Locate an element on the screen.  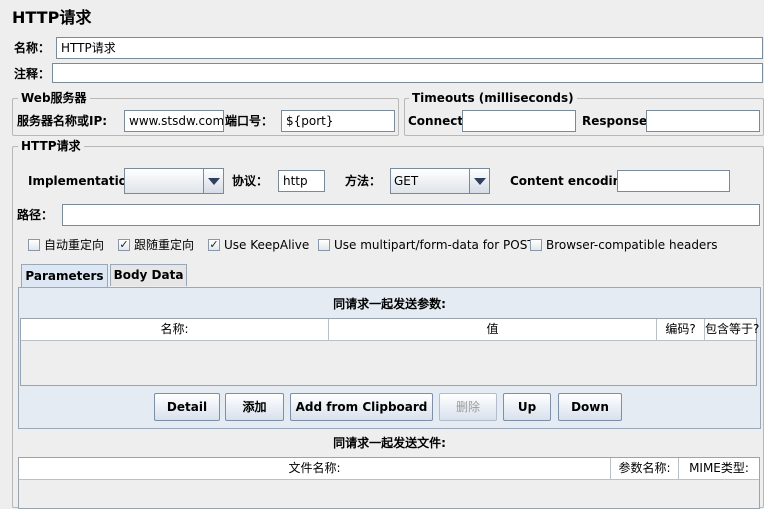
tab-parameters: Parameters is located at coordinates (64, 276).